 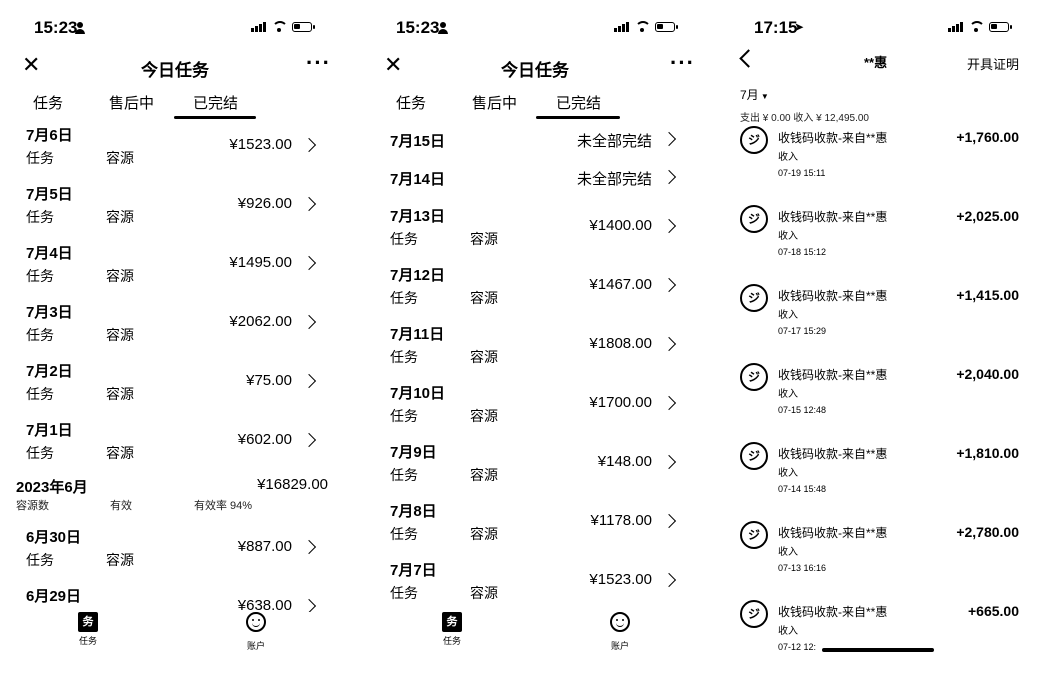 What do you see at coordinates (987, 295) in the screenshot?
I see `transaction-amount: +1,415.00` at bounding box center [987, 295].